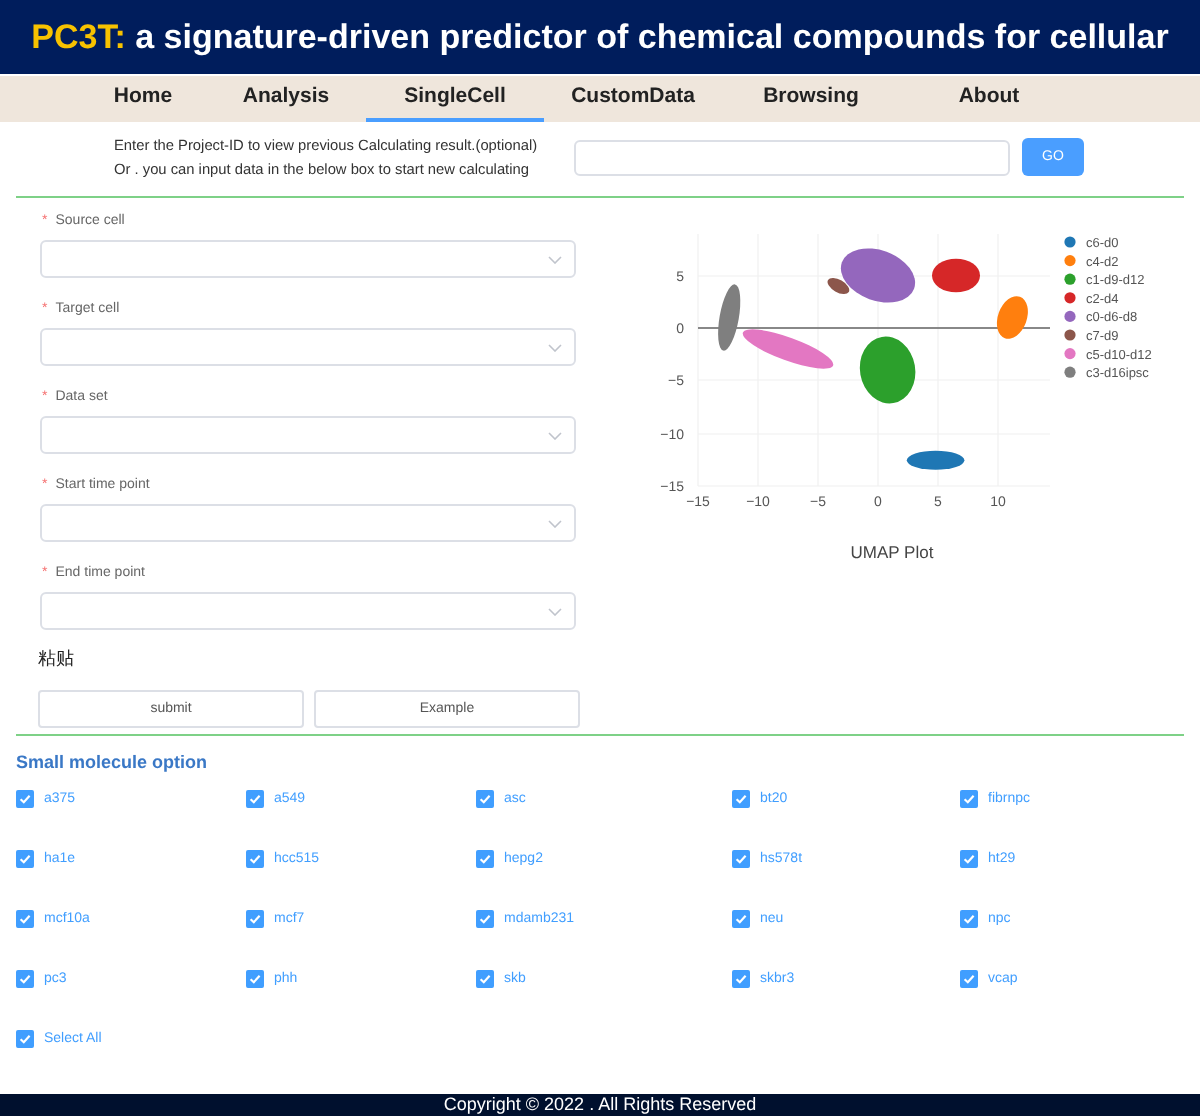 This screenshot has height=1116, width=1200. Describe the element at coordinates (989, 99) in the screenshot. I see `nav-tab: About` at that location.